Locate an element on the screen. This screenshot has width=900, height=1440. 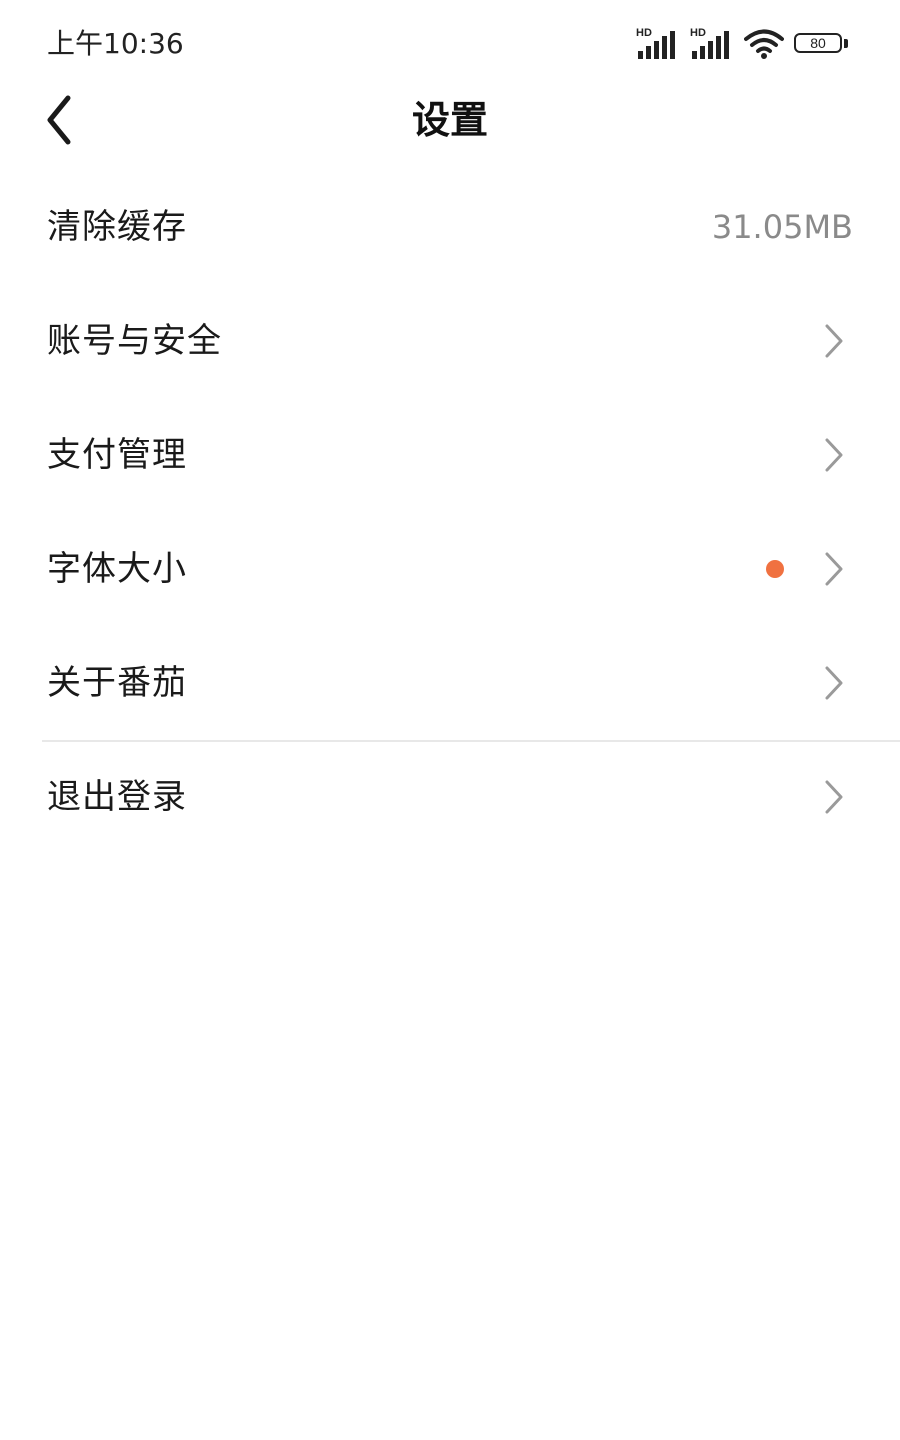
logout-label: 退出登录 is located at coordinates (117, 797).